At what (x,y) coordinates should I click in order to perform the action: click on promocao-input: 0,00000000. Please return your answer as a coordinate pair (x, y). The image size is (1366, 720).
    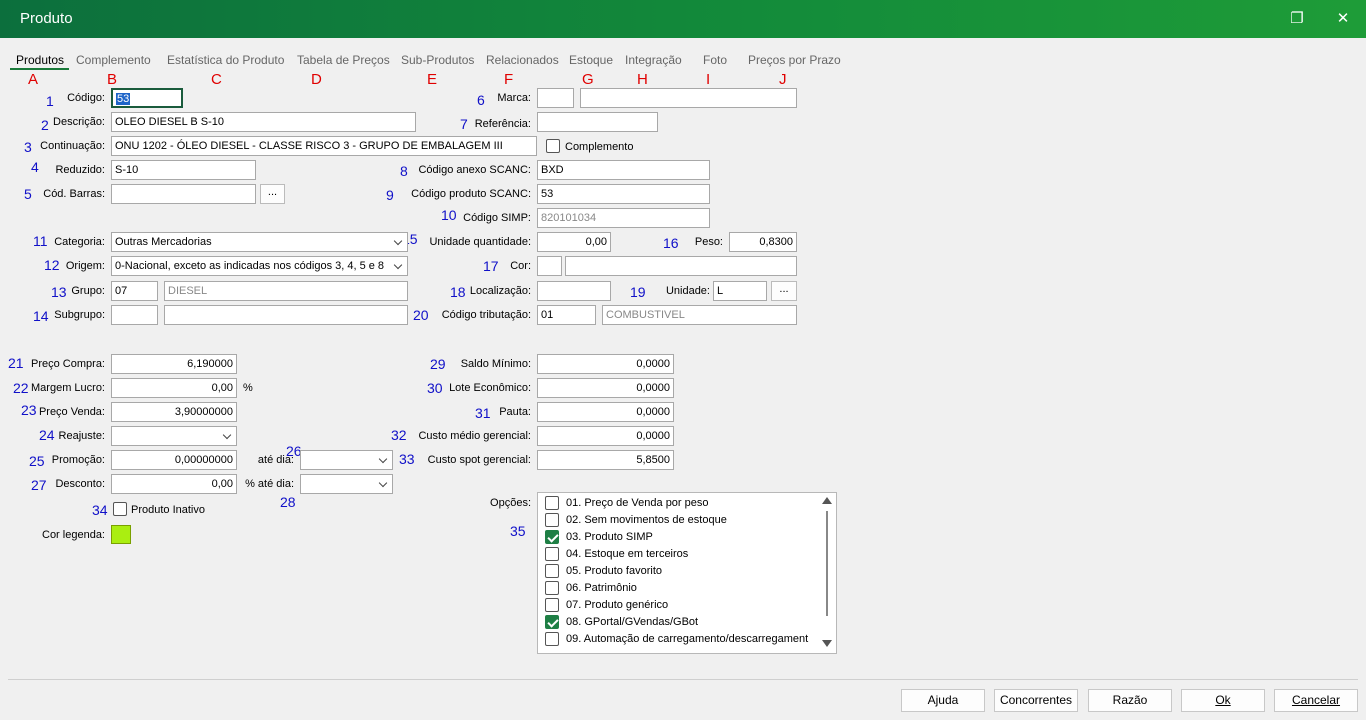
    Looking at the image, I should click on (174, 460).